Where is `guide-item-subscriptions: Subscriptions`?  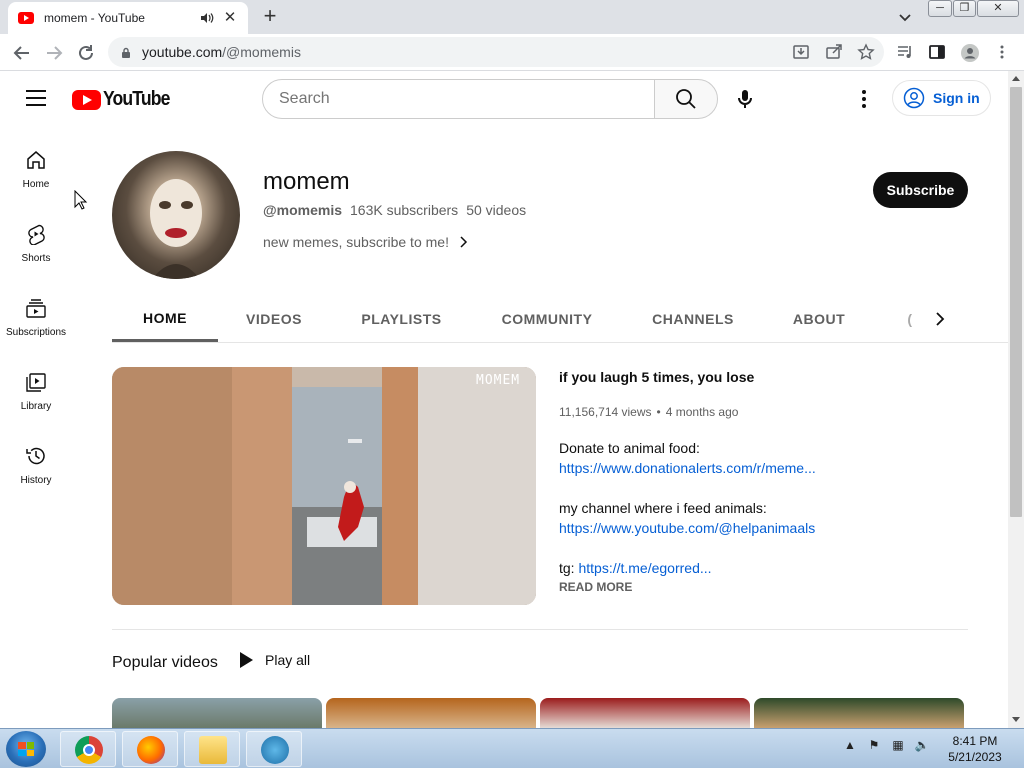
guide-item-subscriptions: Subscriptions is located at coordinates (36, 312).